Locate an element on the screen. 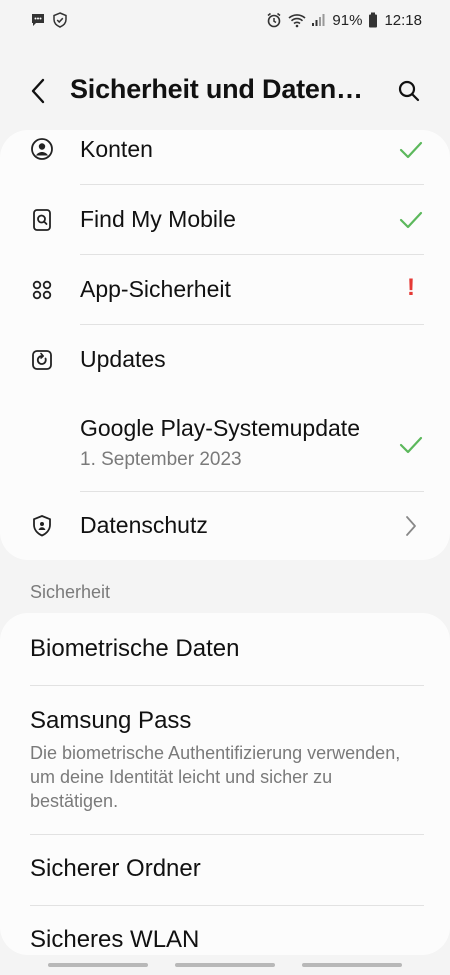  wifi-icon is located at coordinates (297, 20).